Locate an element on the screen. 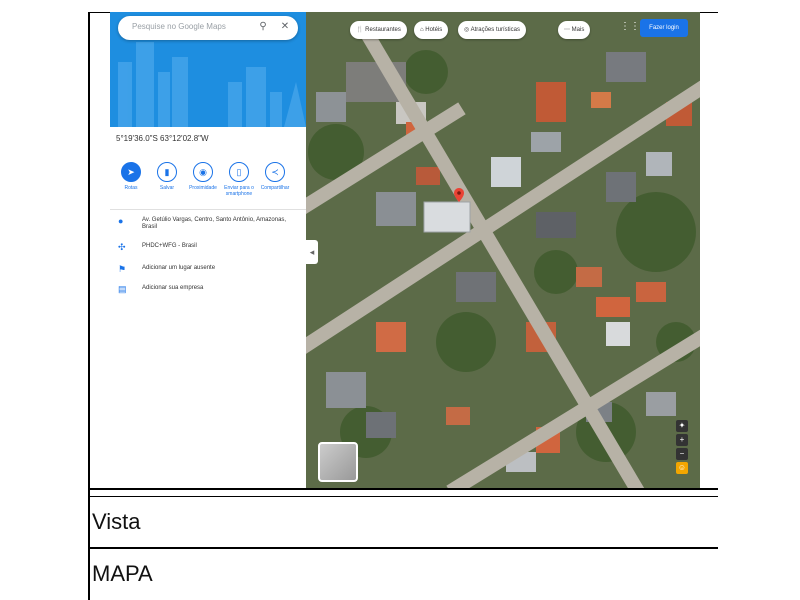  action-send-phone: ▯ Enviar para o smartphone is located at coordinates (239, 179).